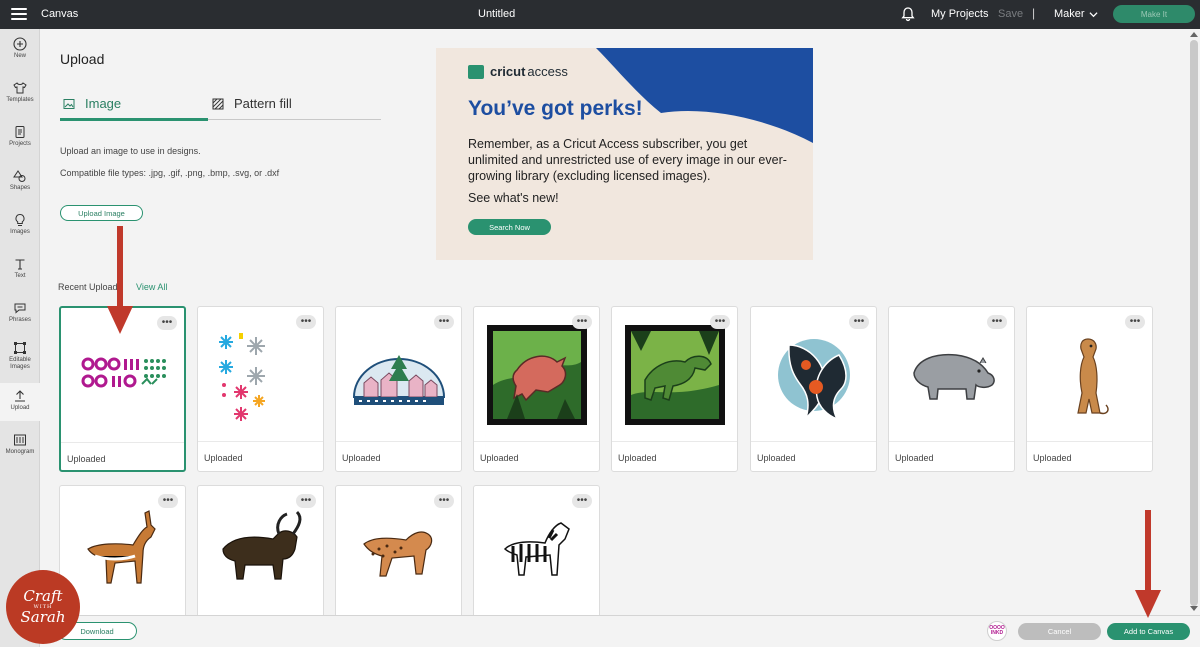 The image size is (1200, 647). I want to click on upload-image-button: Upload Image, so click(101, 213).